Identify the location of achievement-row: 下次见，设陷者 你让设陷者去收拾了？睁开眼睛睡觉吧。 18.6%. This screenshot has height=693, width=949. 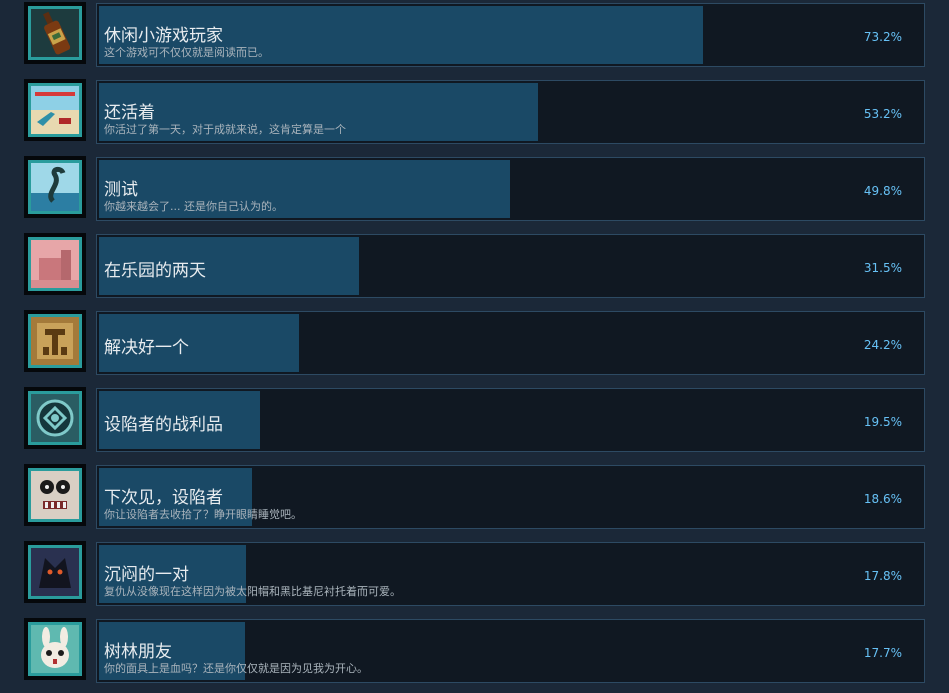
(474, 500).